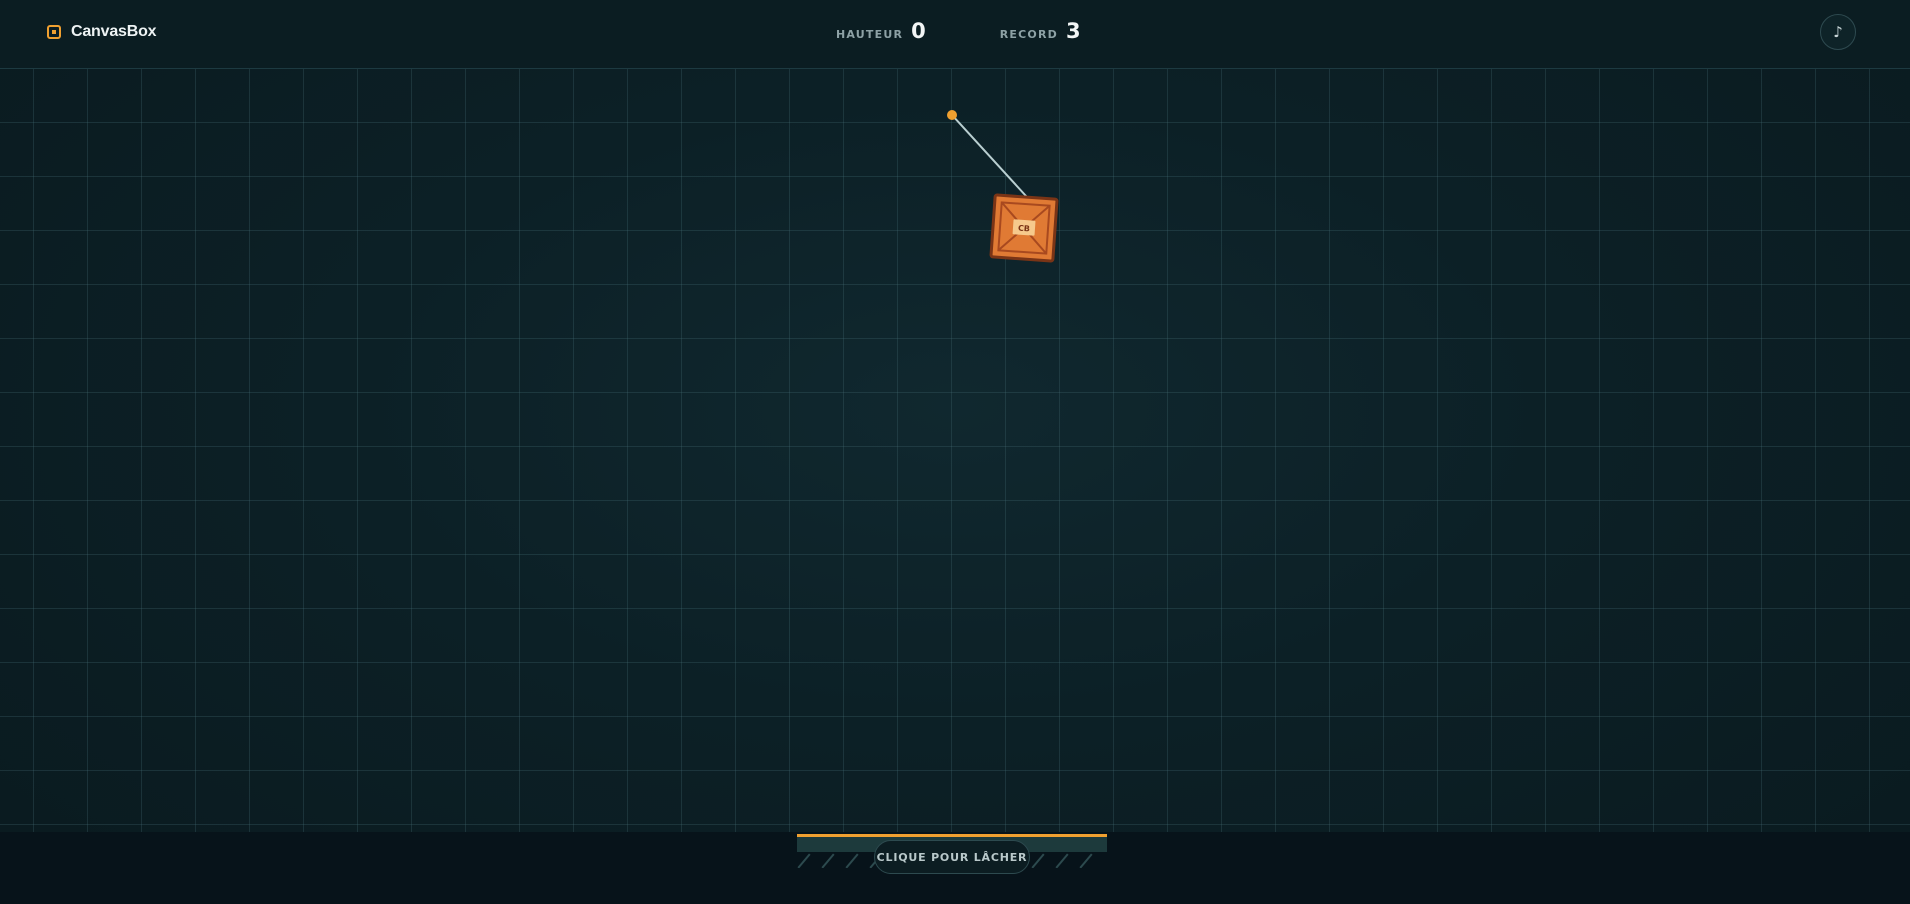 The width and height of the screenshot is (1910, 904). I want to click on record-stat: RECORD 3, so click(1040, 31).